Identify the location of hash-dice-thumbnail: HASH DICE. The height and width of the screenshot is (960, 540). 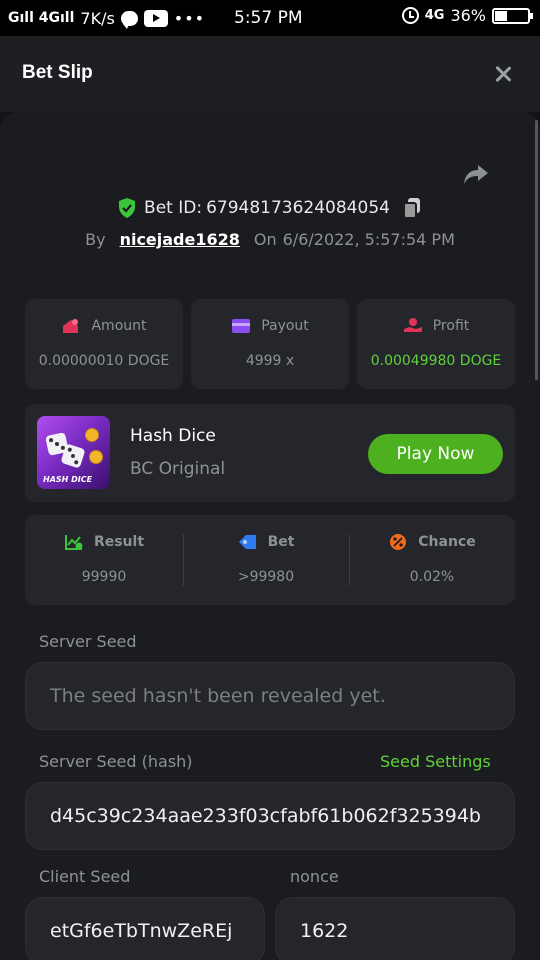
(73, 452).